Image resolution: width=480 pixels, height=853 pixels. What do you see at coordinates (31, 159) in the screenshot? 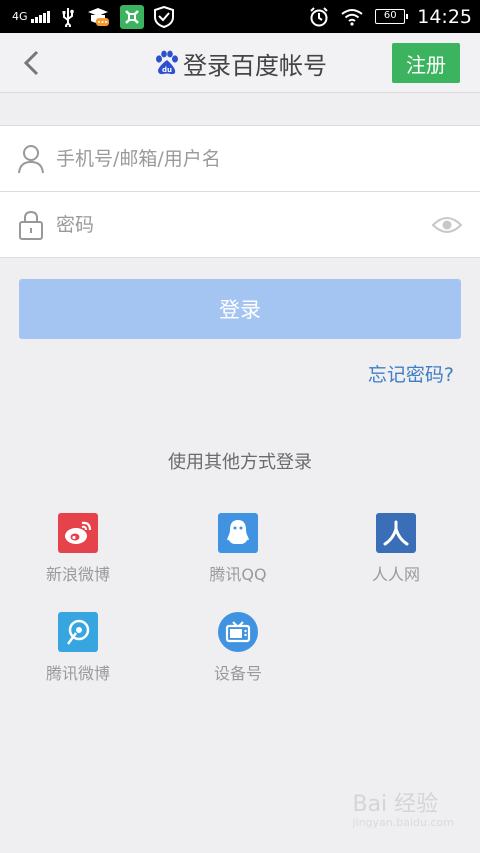
I see `user-icon` at bounding box center [31, 159].